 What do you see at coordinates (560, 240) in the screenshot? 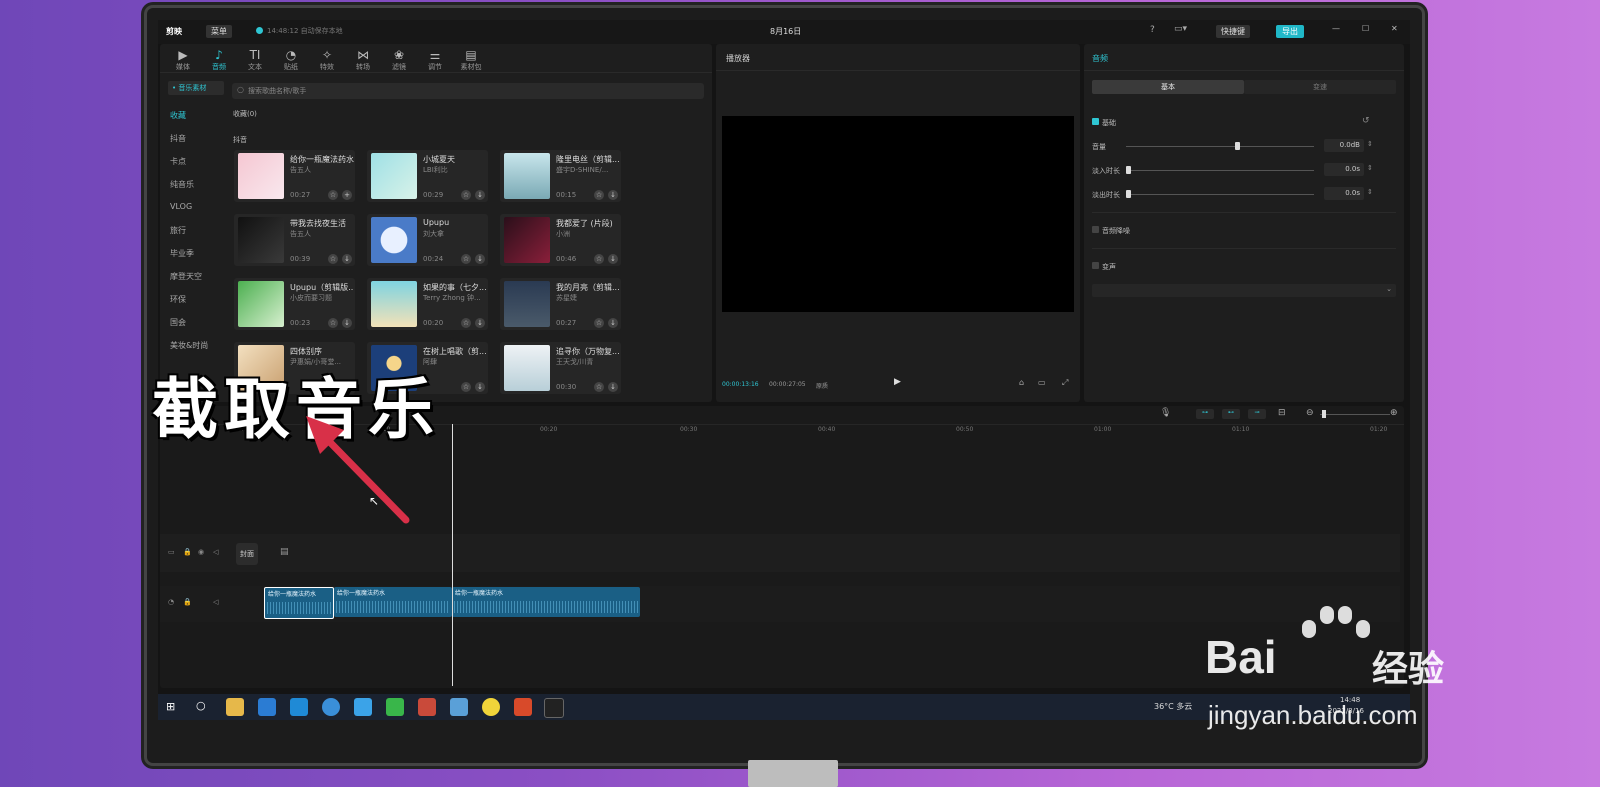
I see `song-card: 我都爱了 (片段) 小洲 00:46 ☆ ↓` at bounding box center [560, 240].